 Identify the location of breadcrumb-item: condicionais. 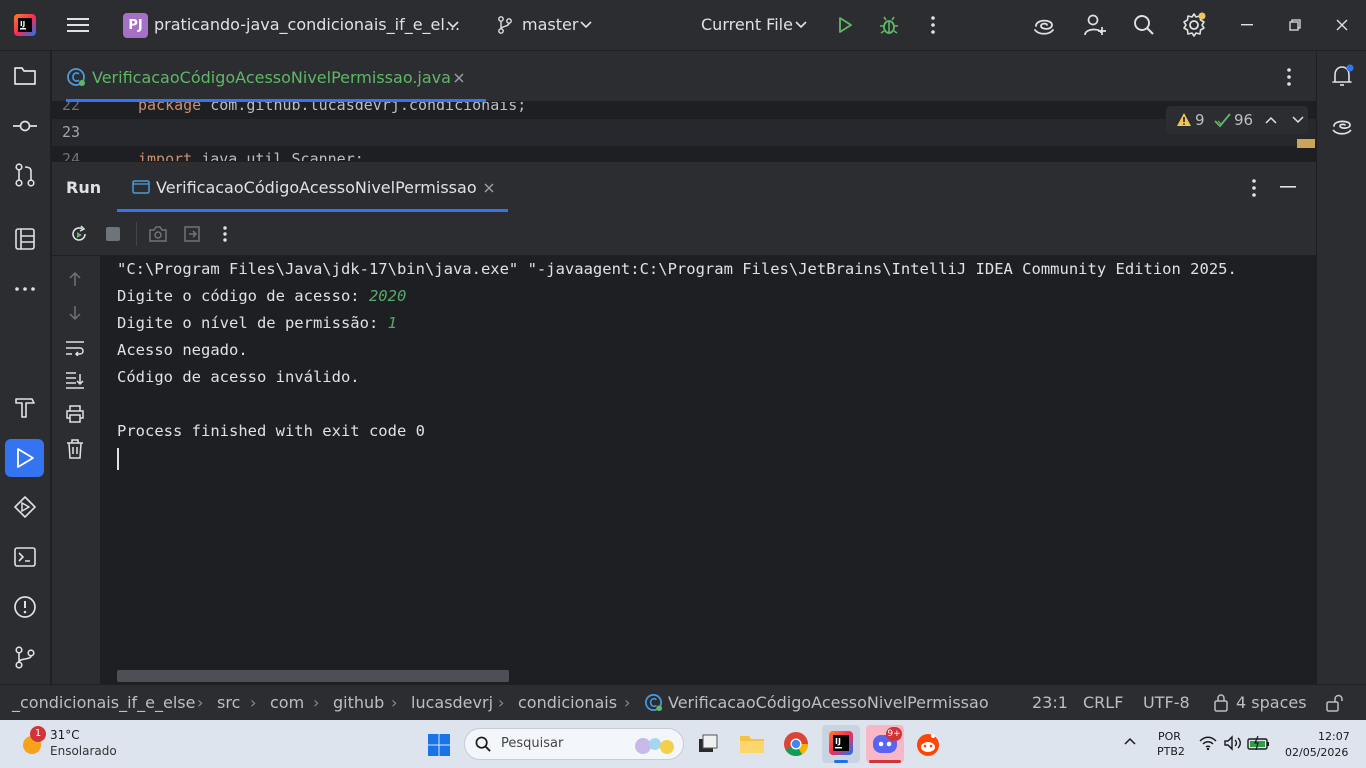
(567, 702).